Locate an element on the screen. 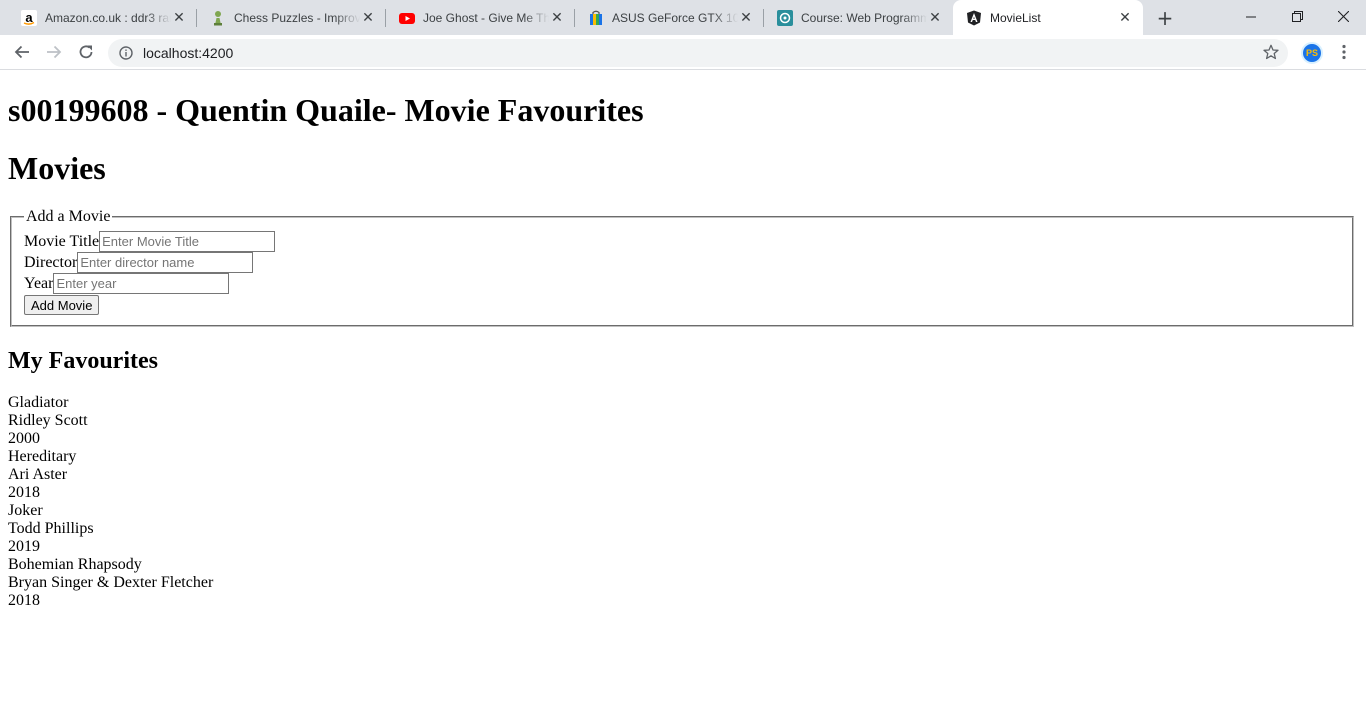 The height and width of the screenshot is (728, 1366). year-row: Year is located at coordinates (682, 283).